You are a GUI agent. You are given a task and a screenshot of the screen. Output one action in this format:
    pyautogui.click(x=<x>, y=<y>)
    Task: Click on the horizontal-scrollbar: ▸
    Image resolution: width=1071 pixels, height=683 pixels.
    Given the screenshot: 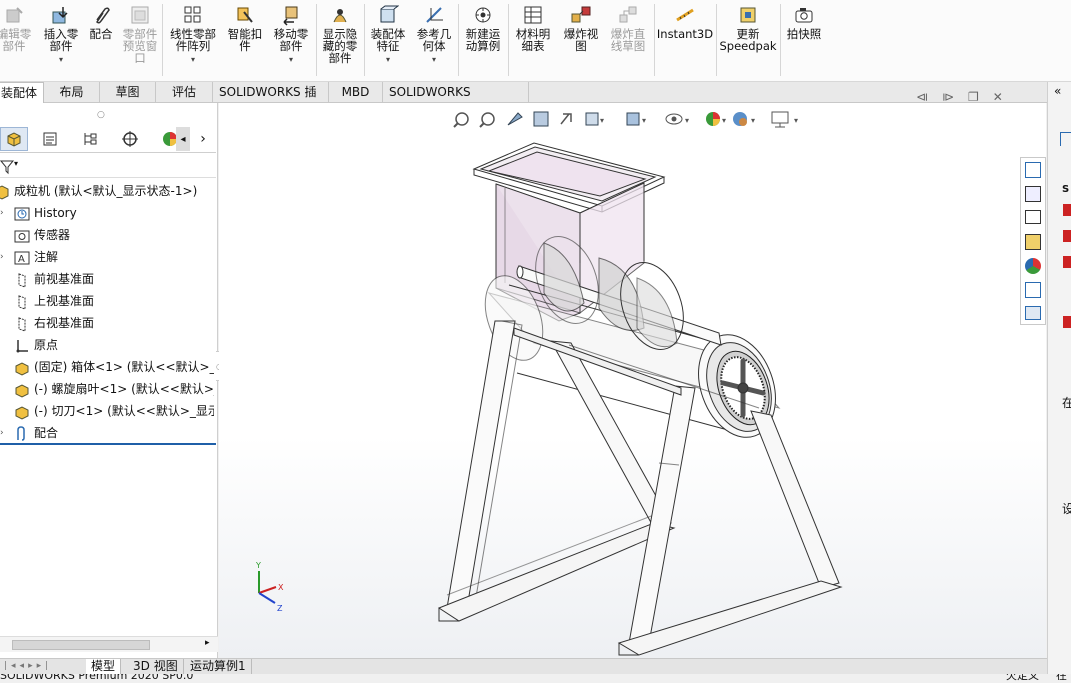 What is the action you would take?
    pyautogui.click(x=109, y=644)
    